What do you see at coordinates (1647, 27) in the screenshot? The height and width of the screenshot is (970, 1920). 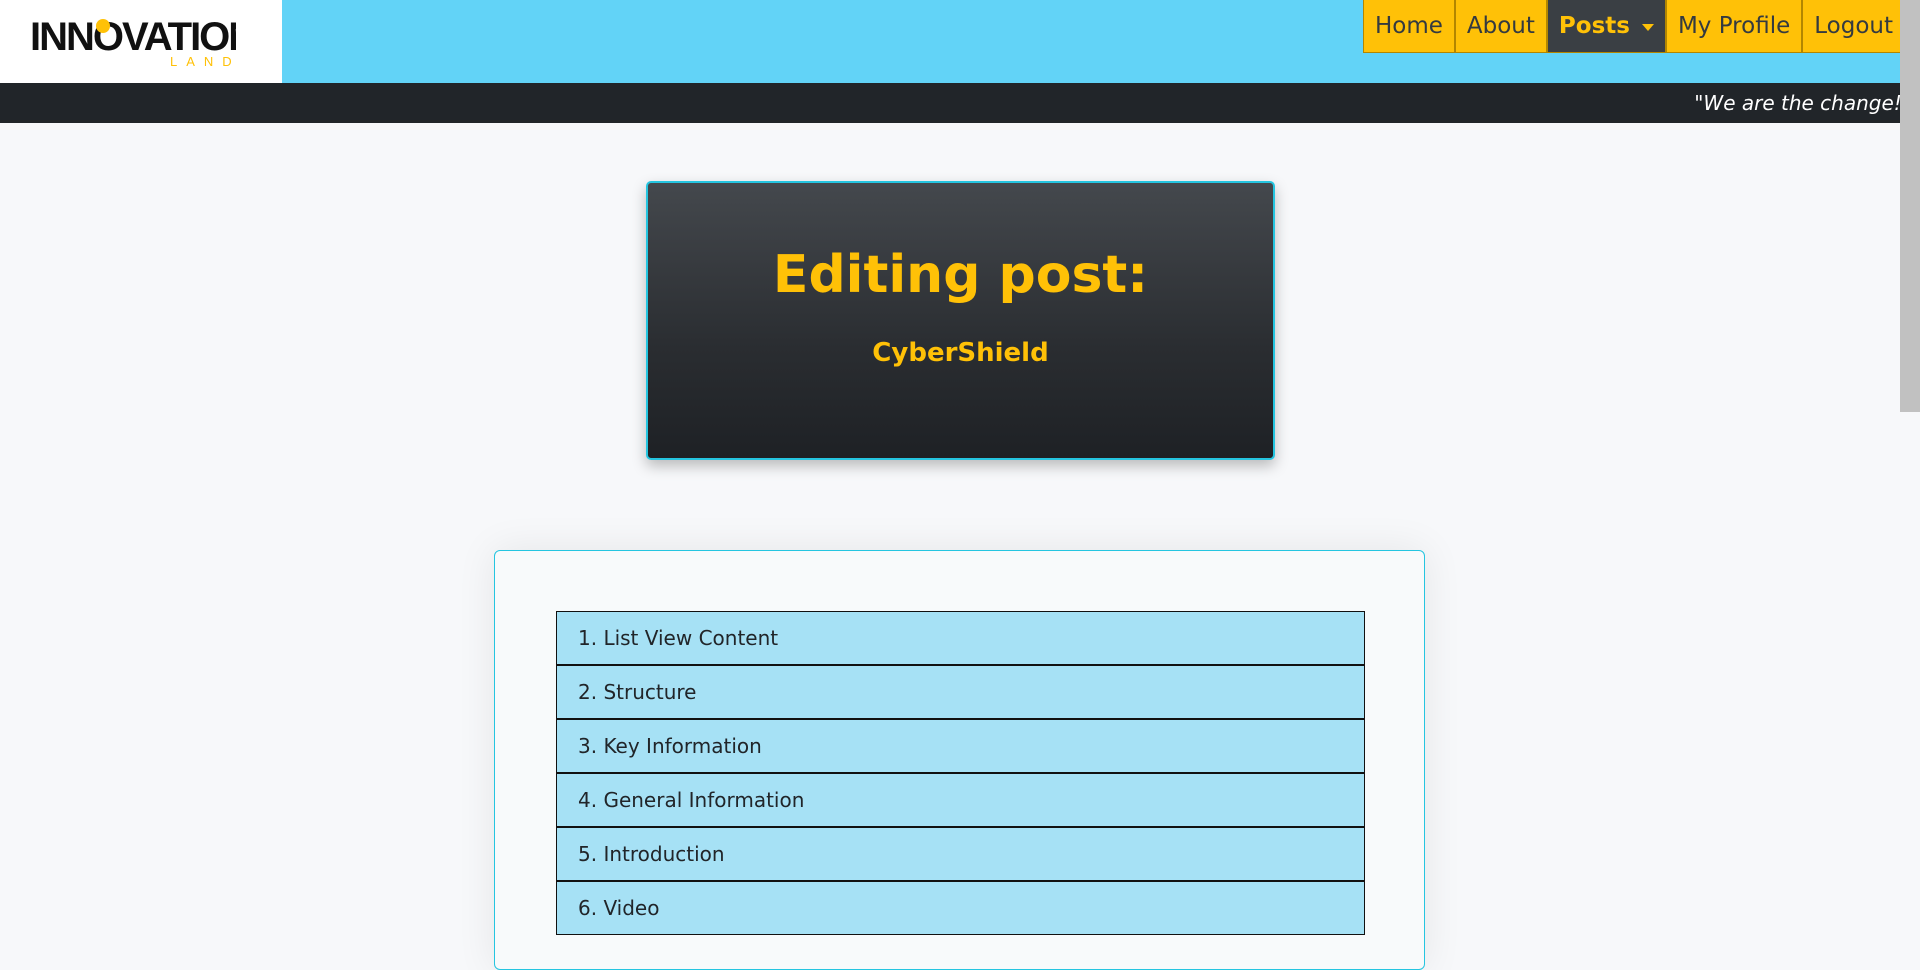 I see `chevron-down-icon` at bounding box center [1647, 27].